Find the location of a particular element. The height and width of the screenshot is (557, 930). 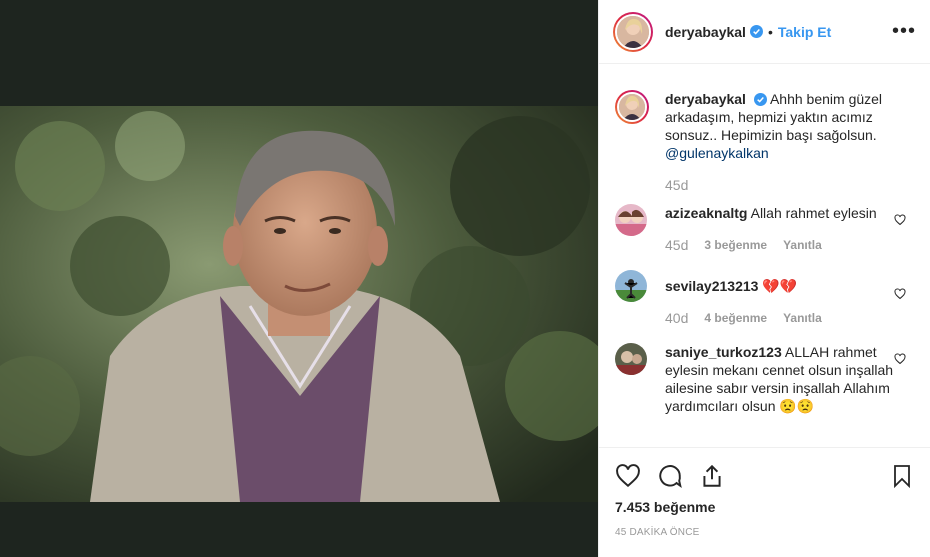

post-header: deryabaykal • Takip Et ••• is located at coordinates (764, 32).